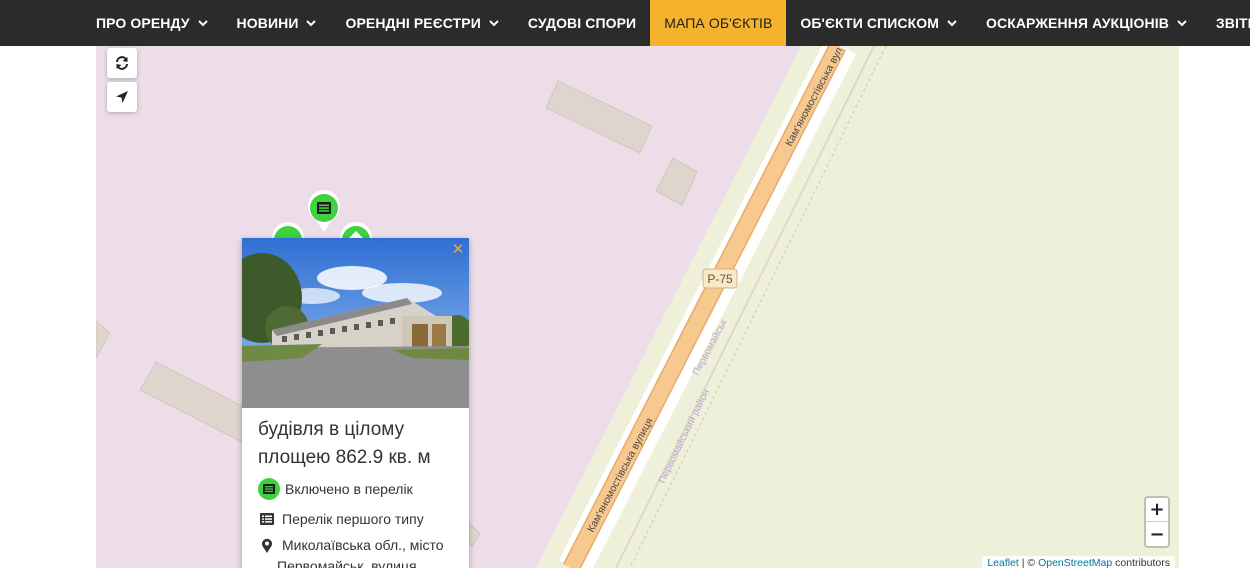  I want to click on locate-button, so click(122, 97).